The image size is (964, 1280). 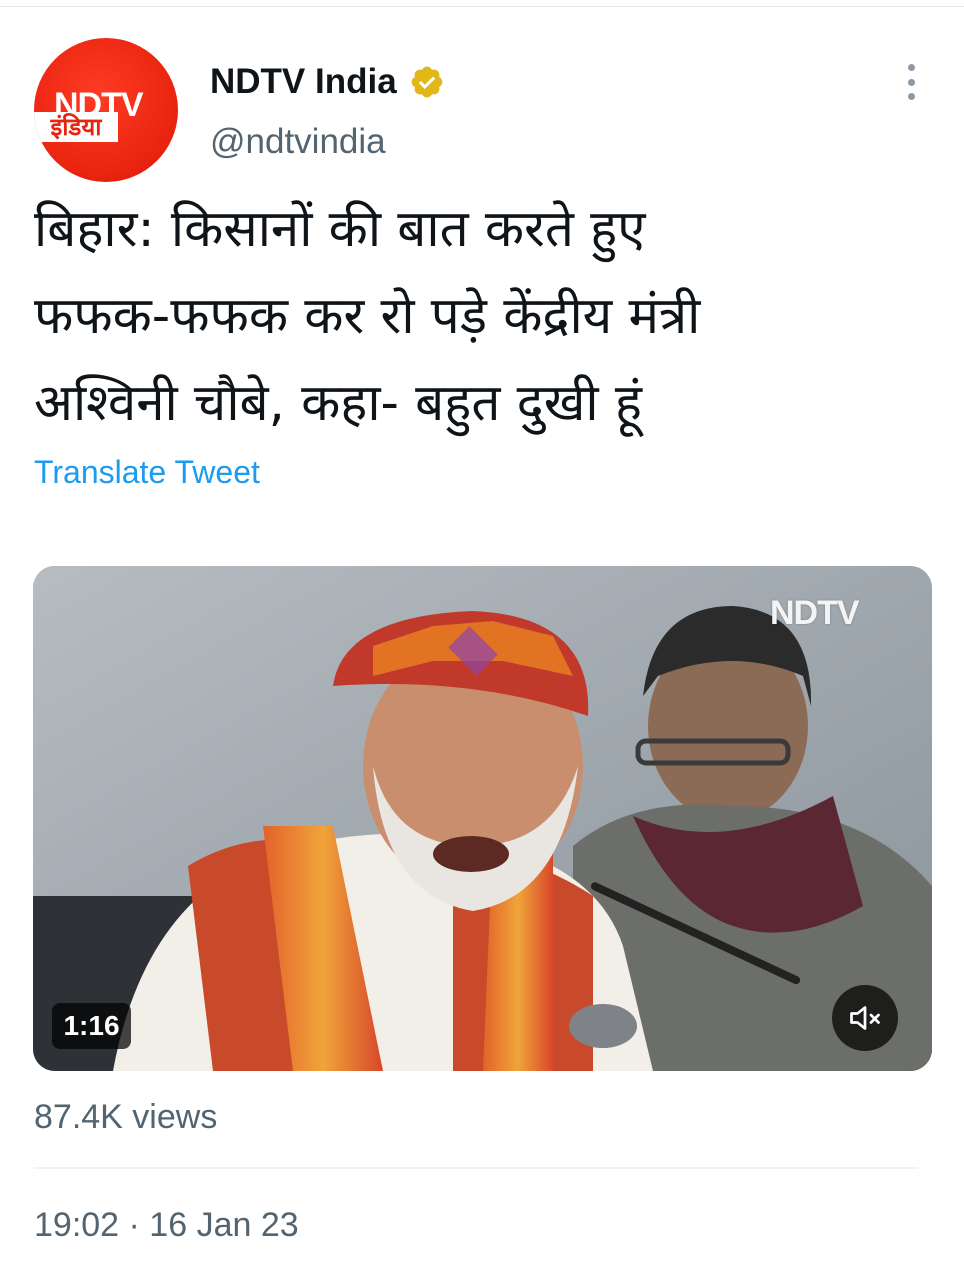 I want to click on mute-button, so click(x=865, y=1018).